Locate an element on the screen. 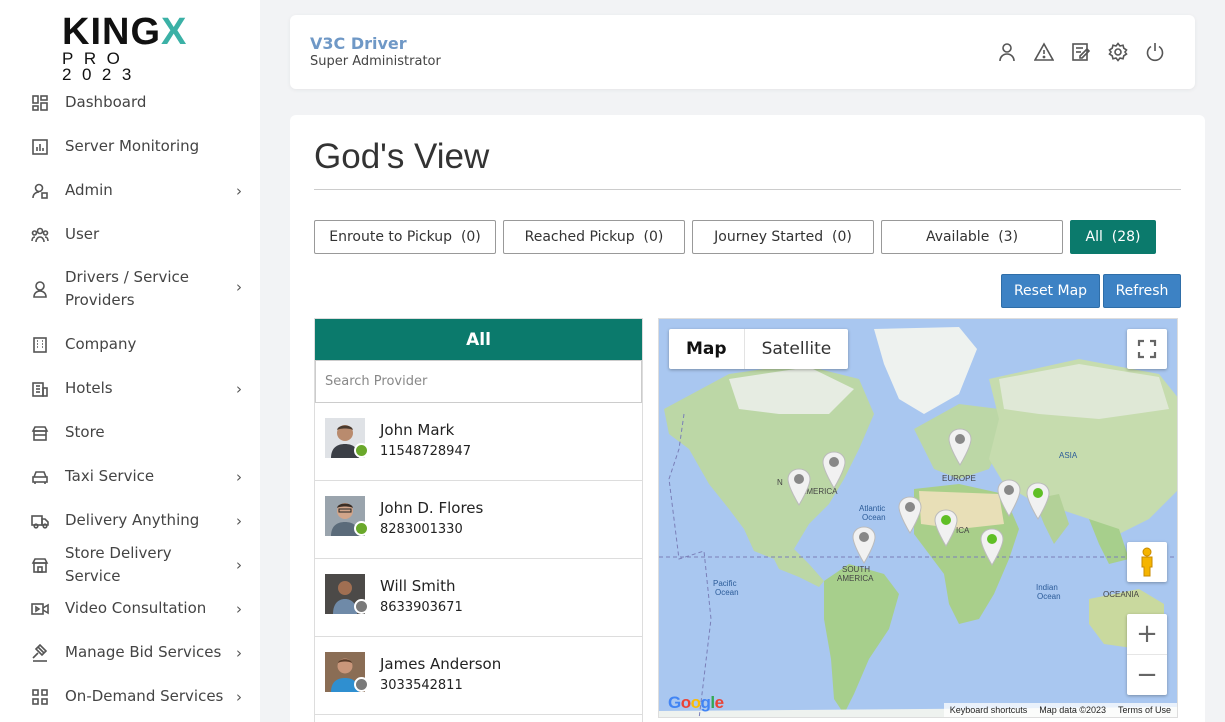  map-label-indian-a: Indian is located at coordinates (1047, 587).